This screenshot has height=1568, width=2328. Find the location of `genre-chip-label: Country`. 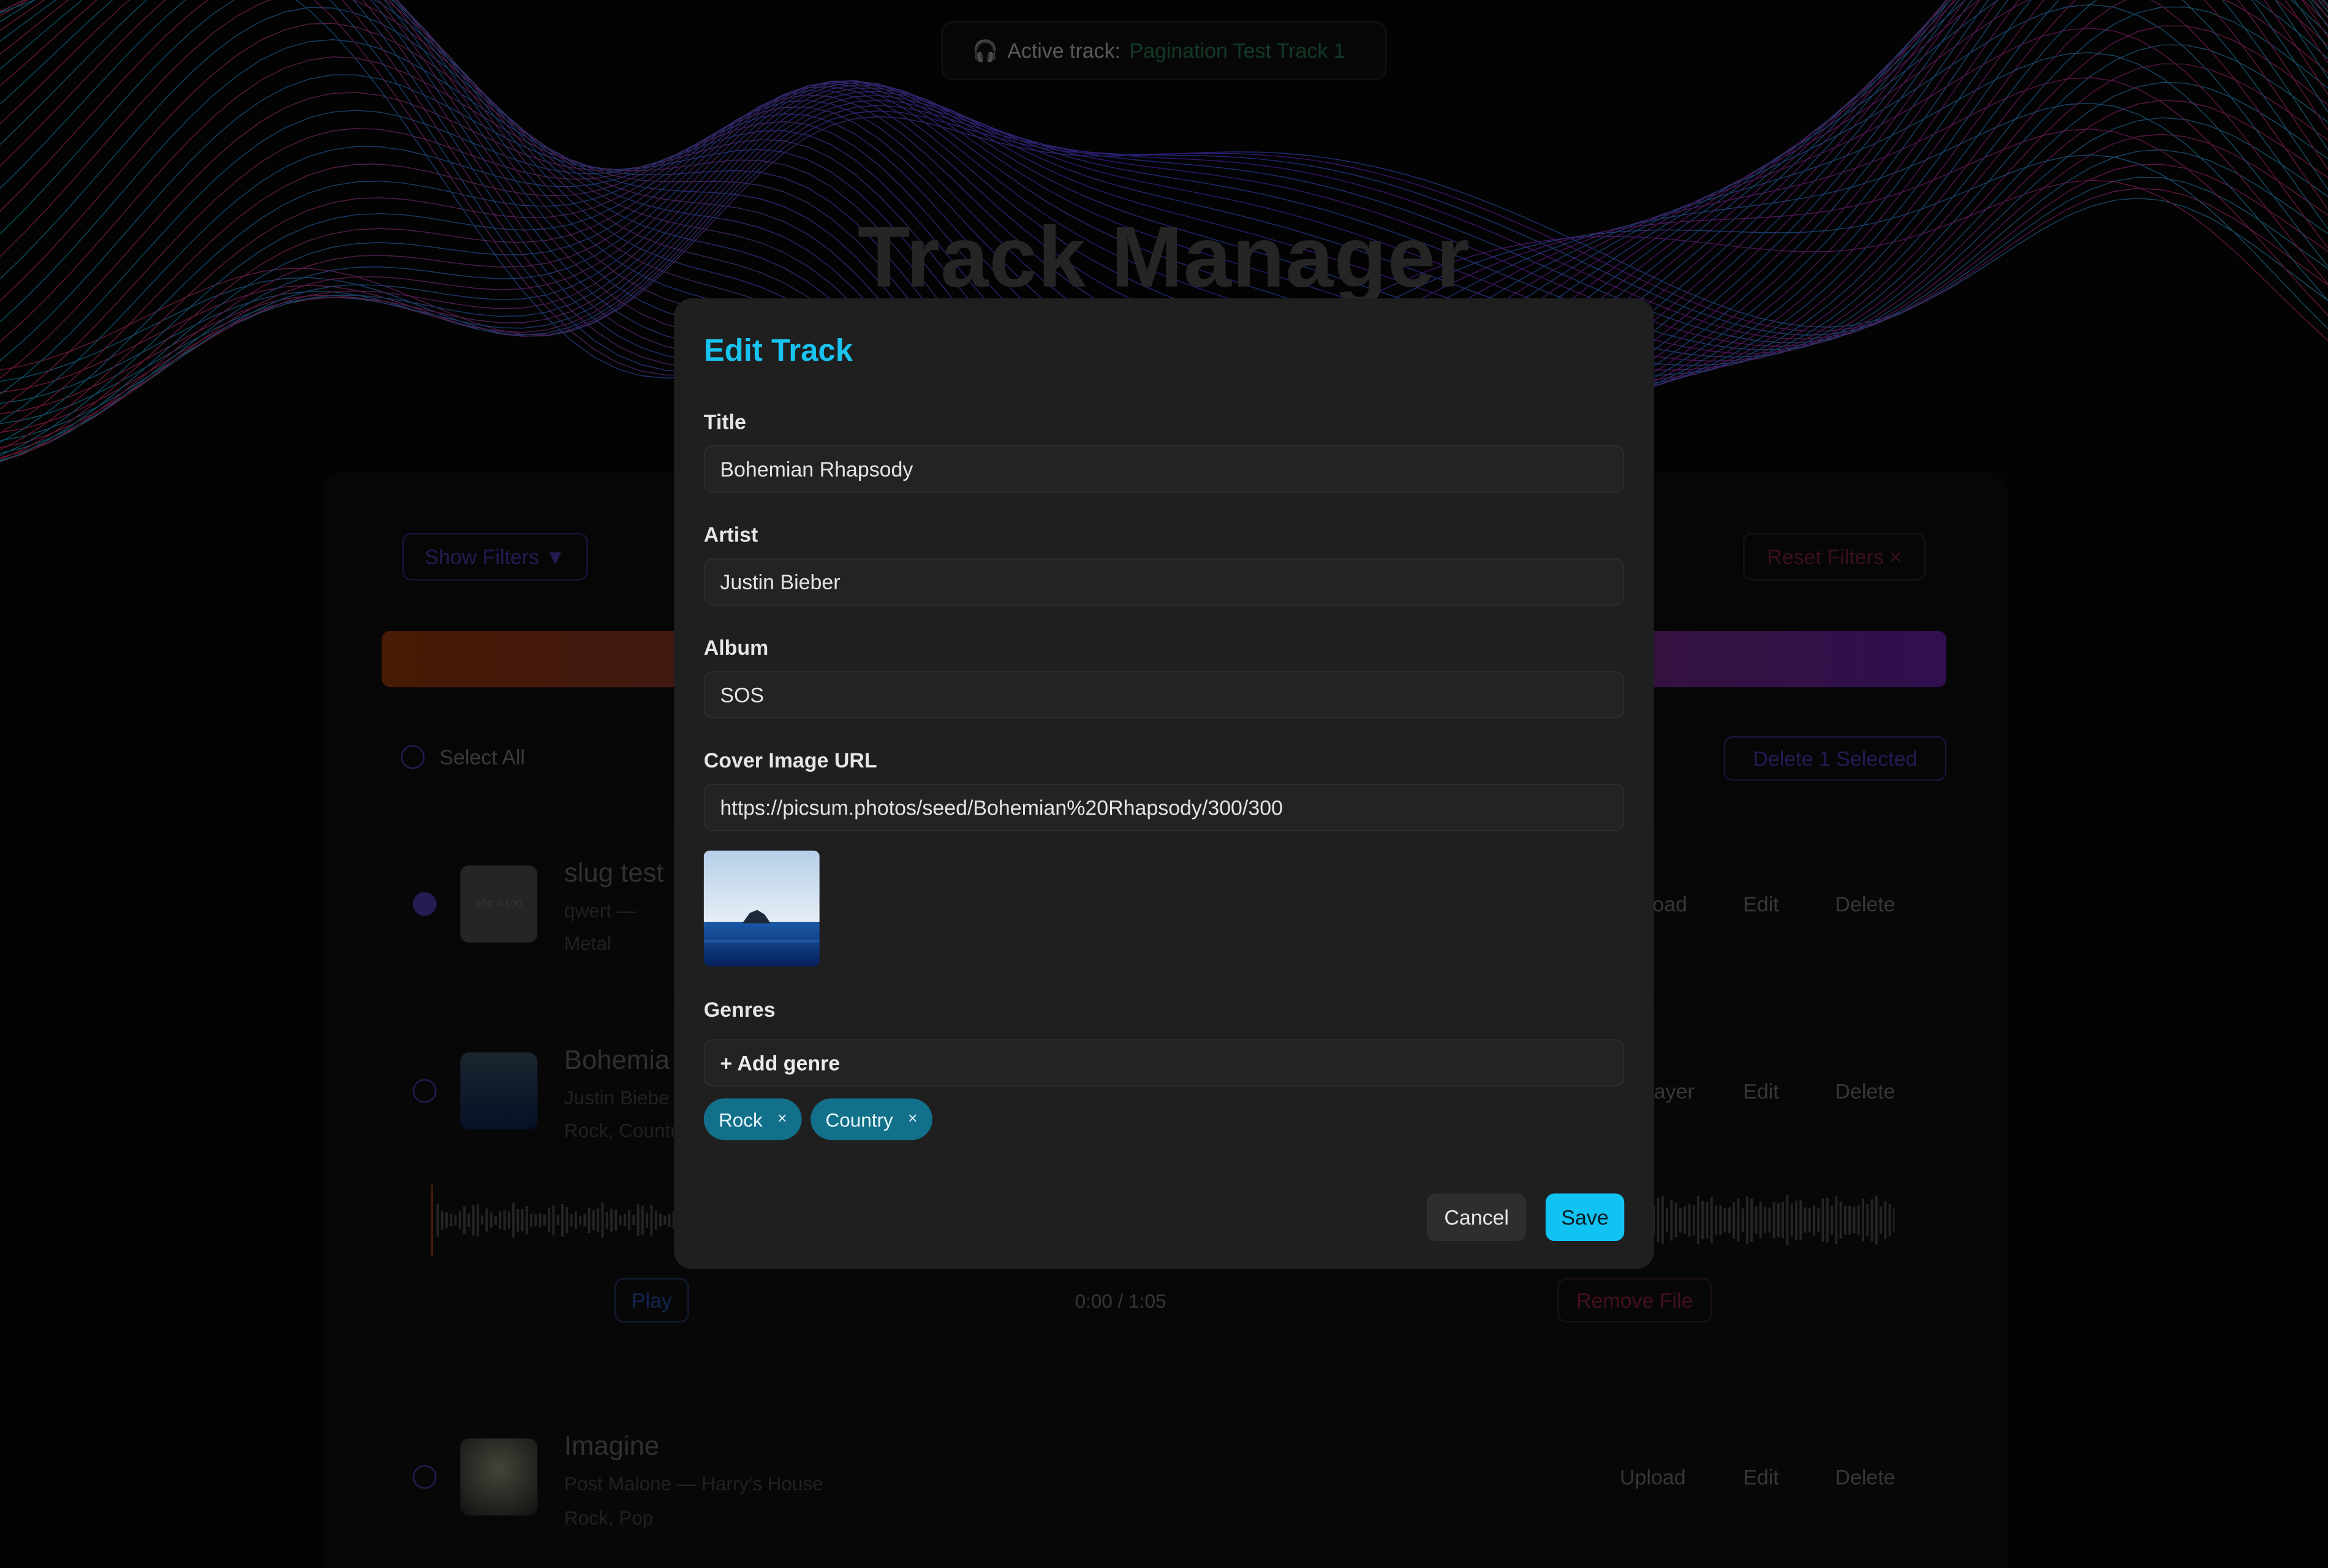

genre-chip-label: Country is located at coordinates (859, 1120).